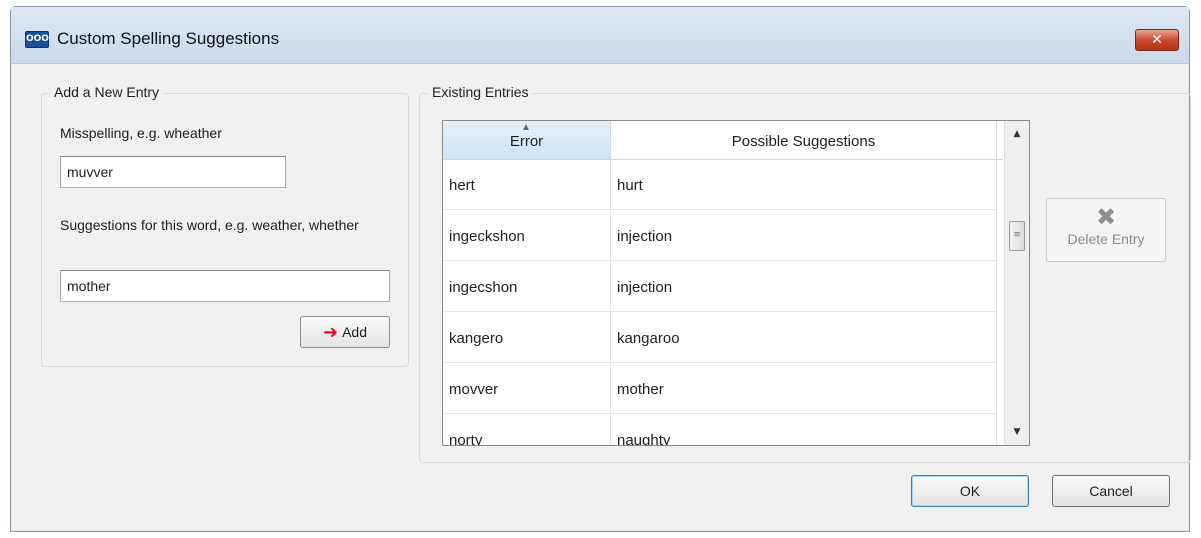 The image size is (1201, 538). What do you see at coordinates (37, 39) in the screenshot?
I see `app-icon: OOO` at bounding box center [37, 39].